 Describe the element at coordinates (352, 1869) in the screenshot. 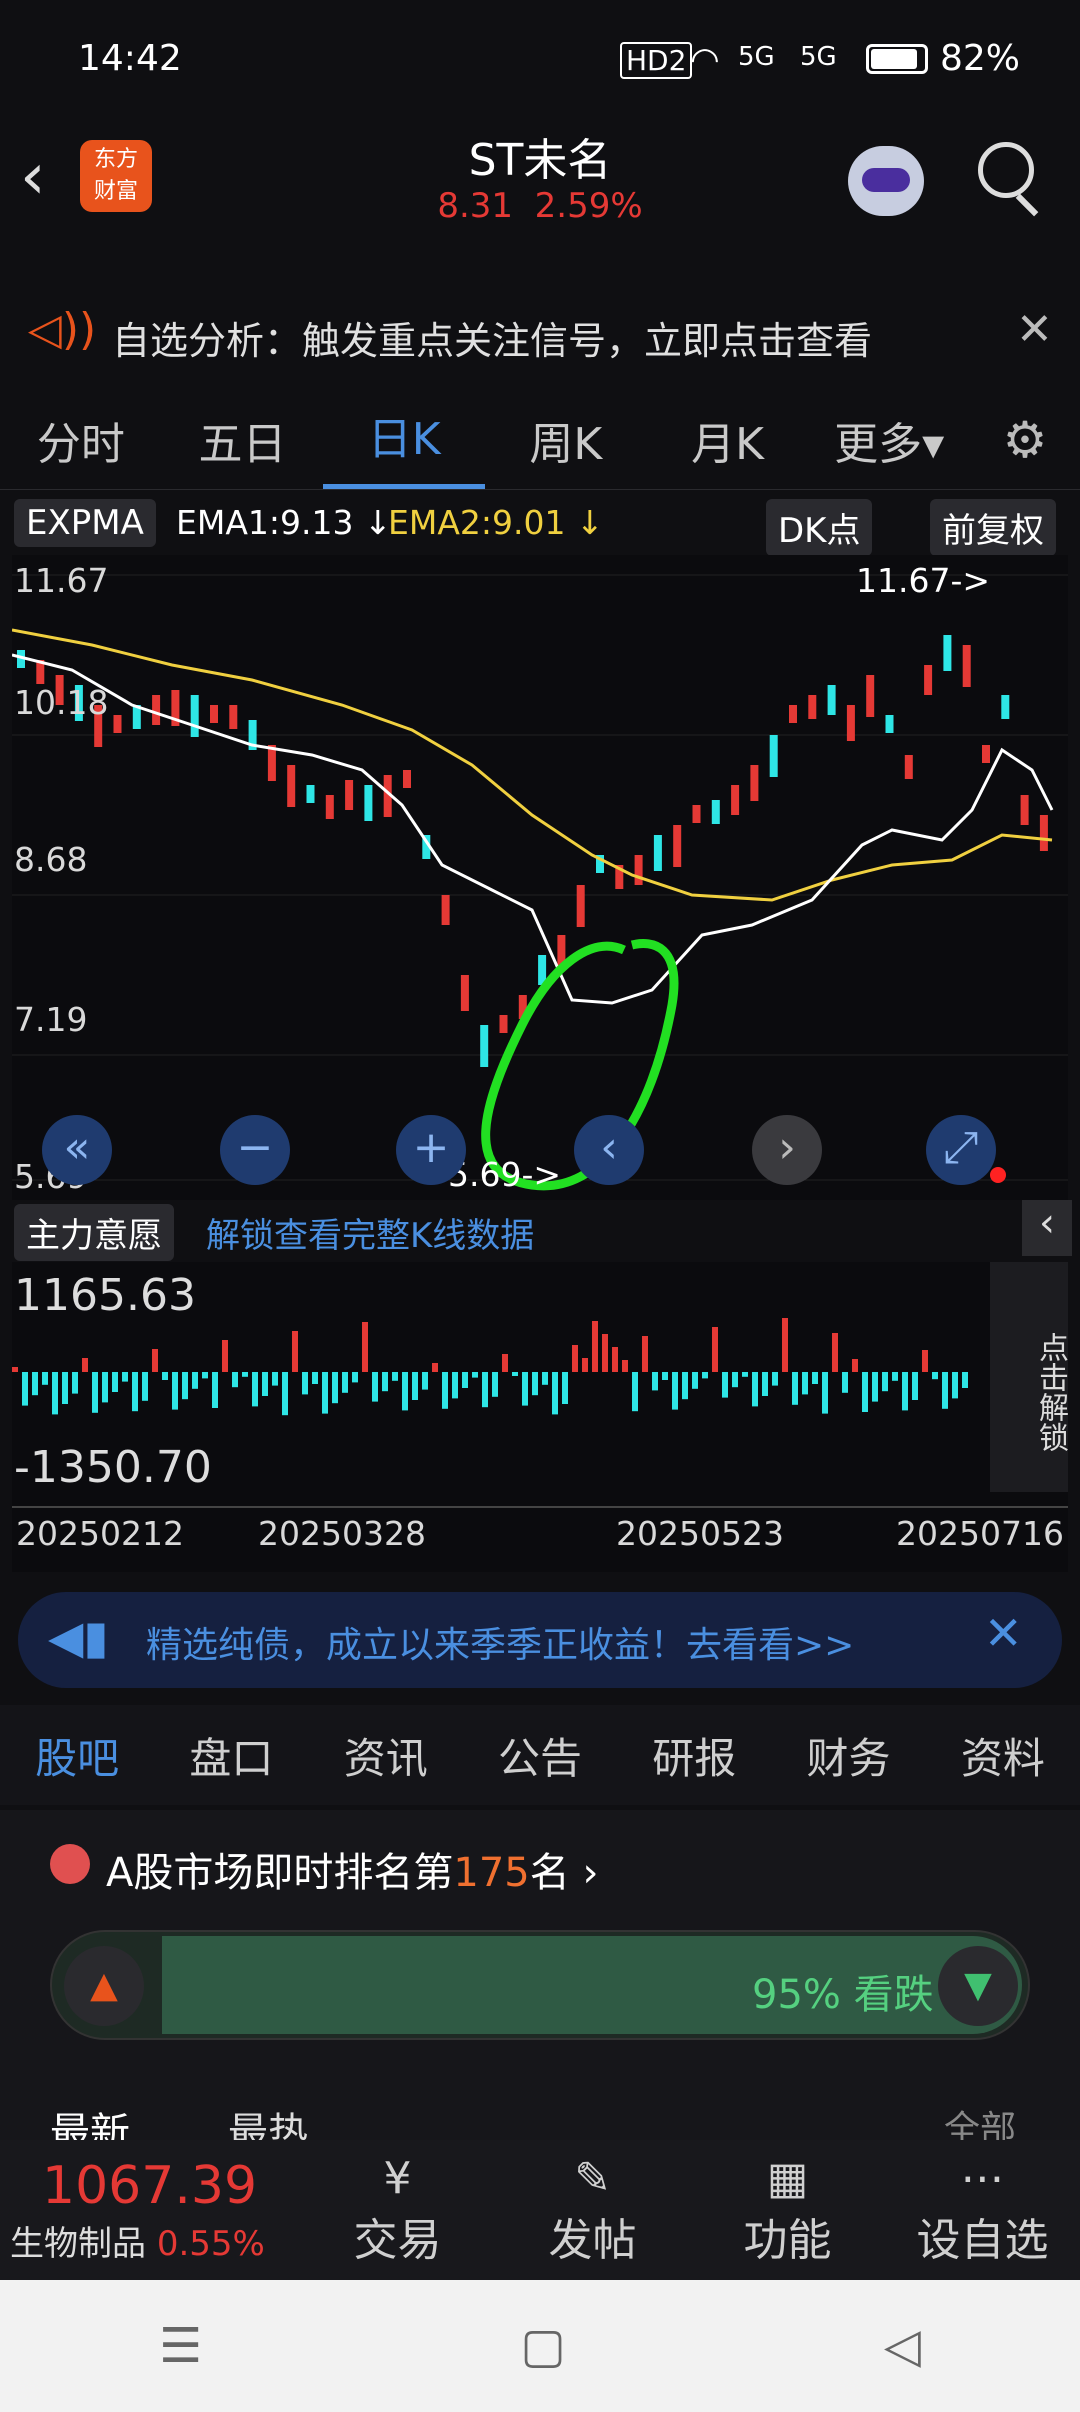

I see `ranking-text: A股市场即时排名第175名 ›` at that location.